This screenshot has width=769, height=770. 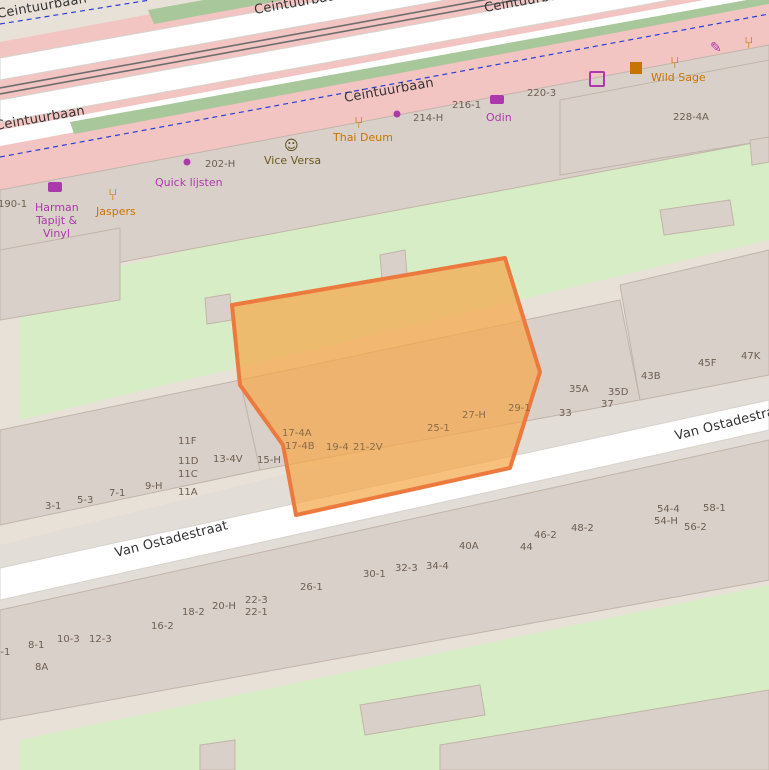 What do you see at coordinates (56, 220) in the screenshot?
I see `poi-label-harman: Tapijt &` at bounding box center [56, 220].